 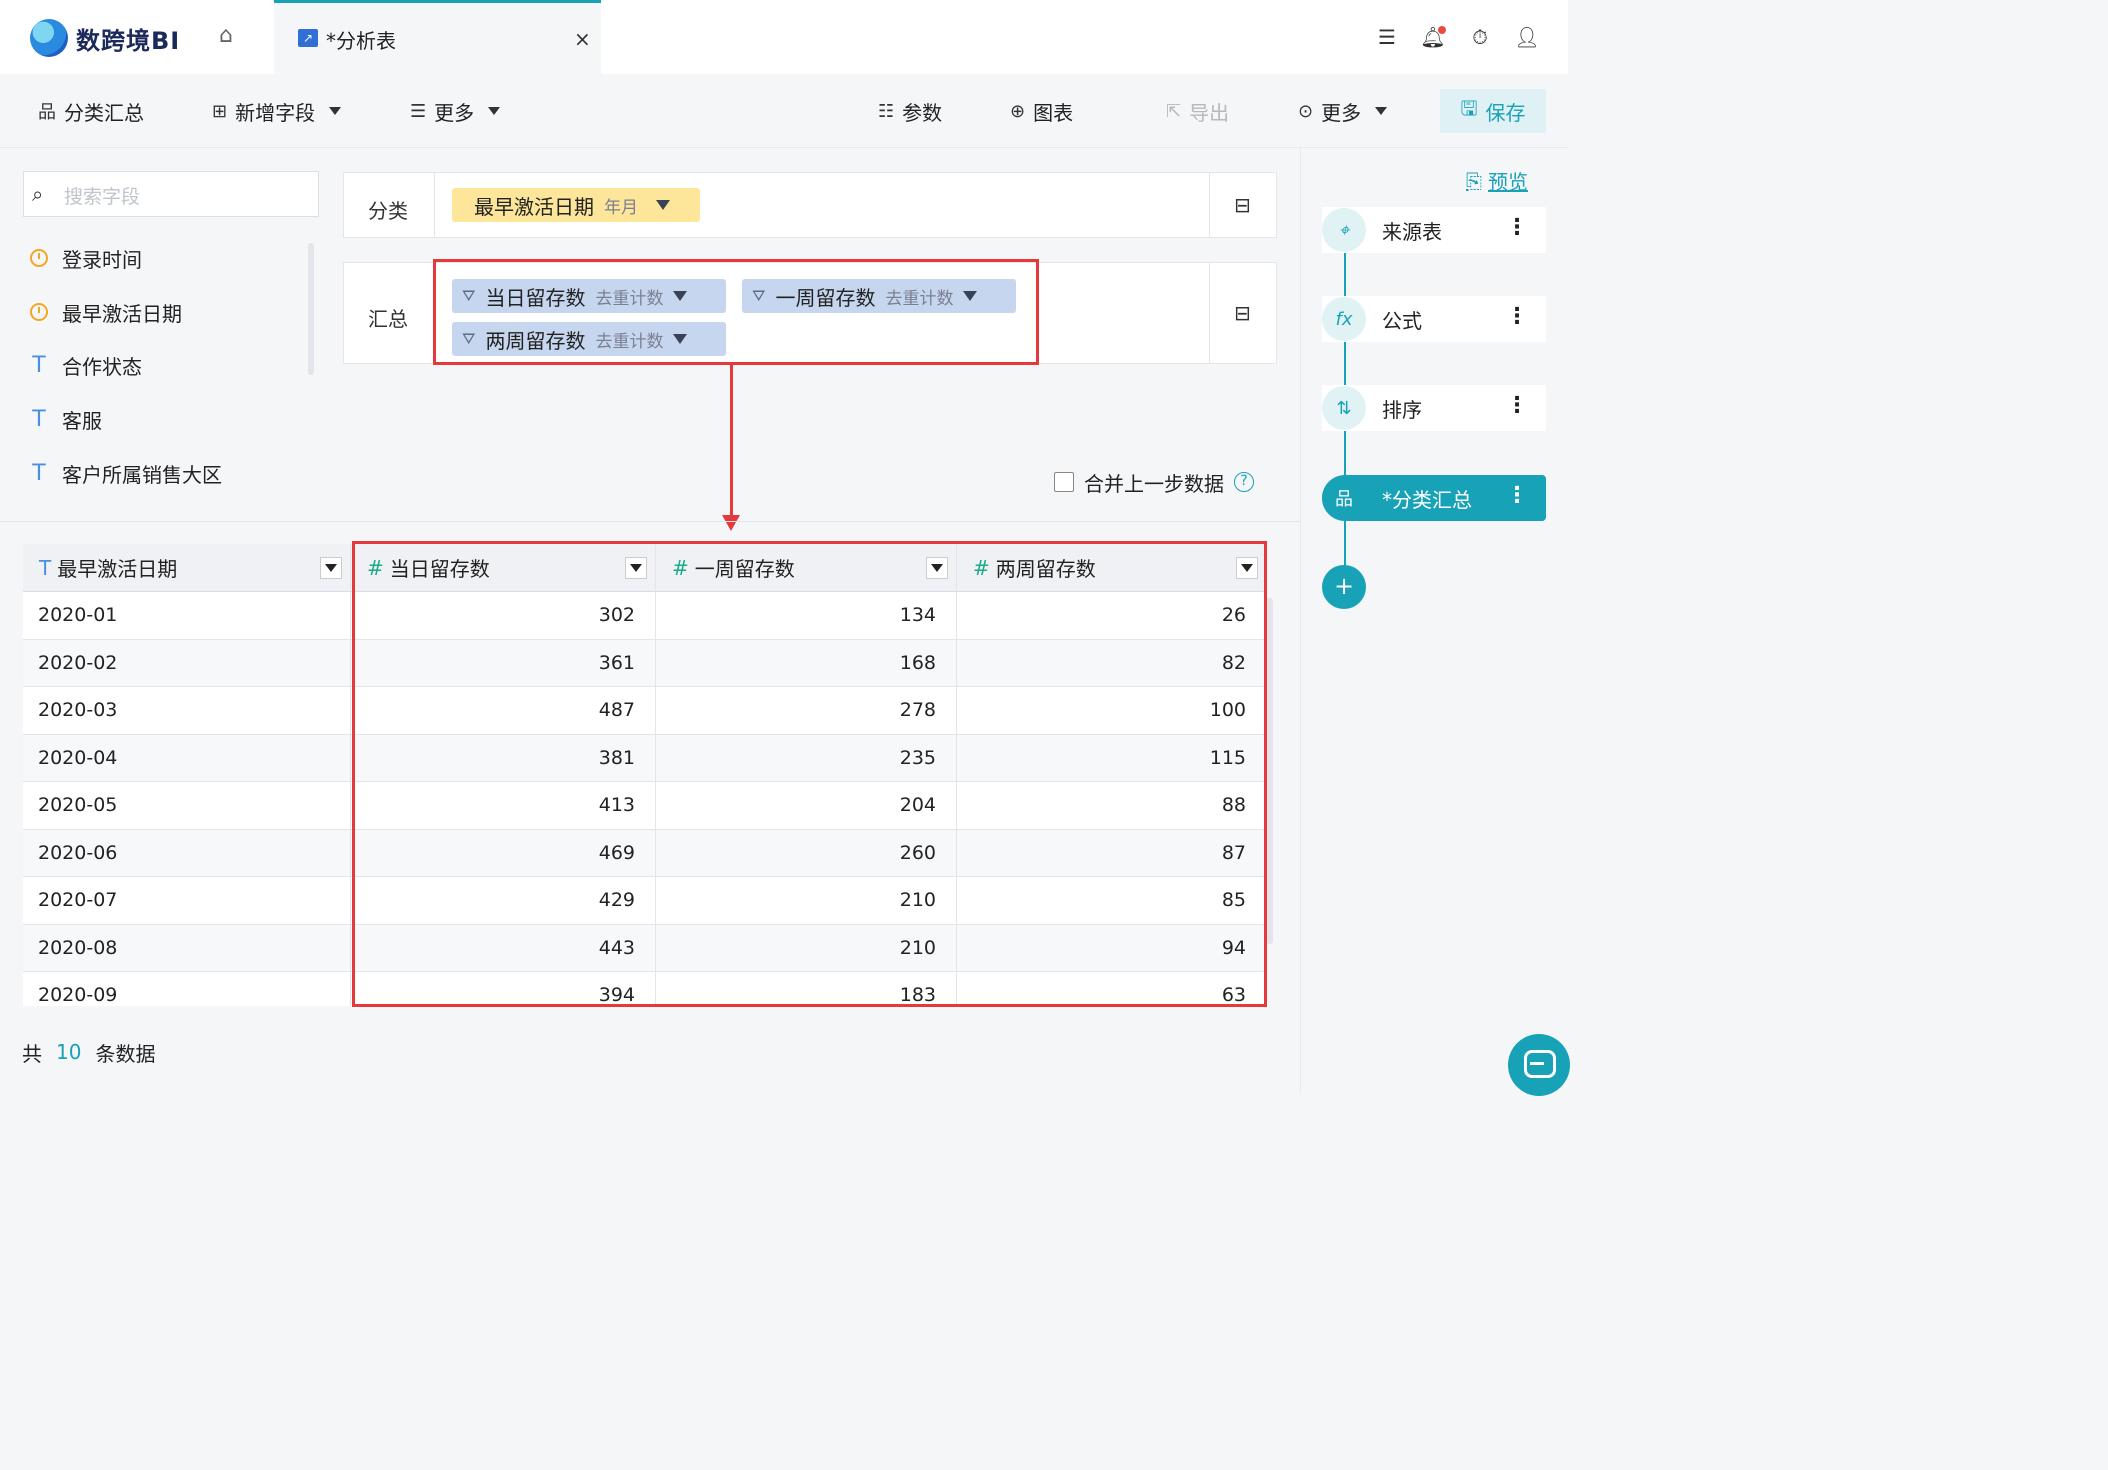 What do you see at coordinates (1497, 180) in the screenshot?
I see `preview-link: ⎘ 预览` at bounding box center [1497, 180].